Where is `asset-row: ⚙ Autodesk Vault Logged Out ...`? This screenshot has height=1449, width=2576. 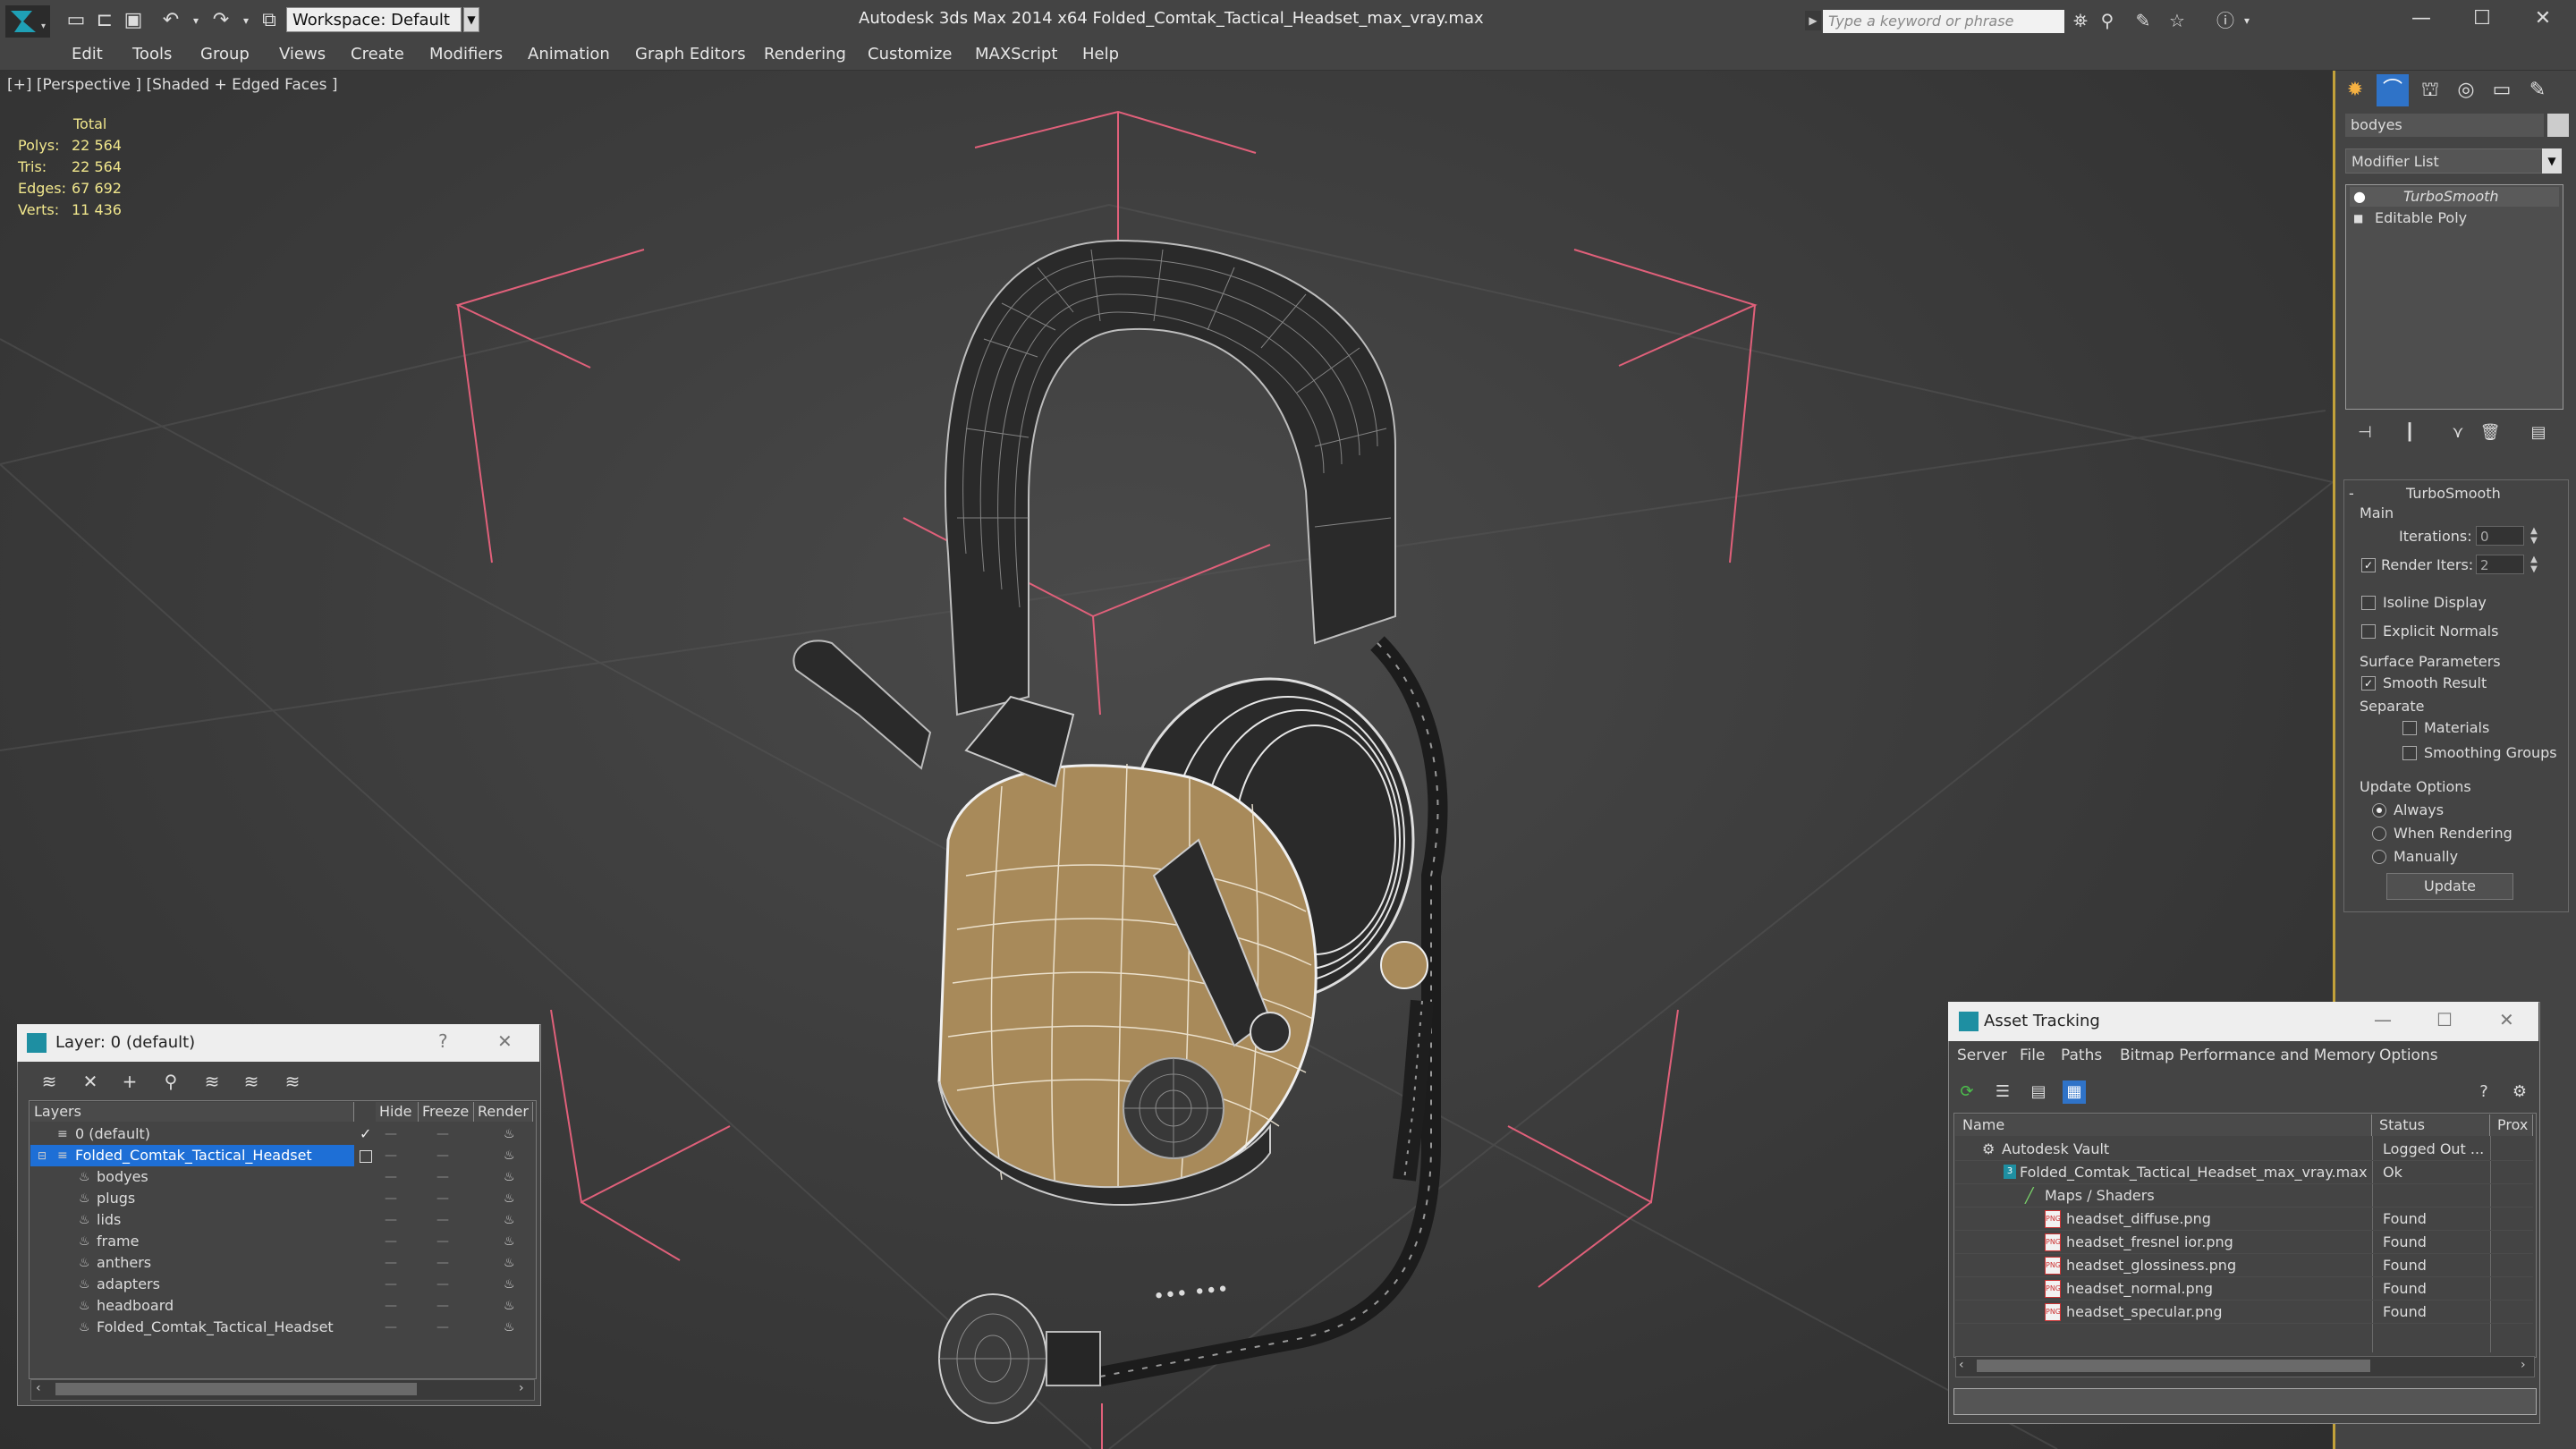 asset-row: ⚙ Autodesk Vault Logged Out ... is located at coordinates (2244, 1149).